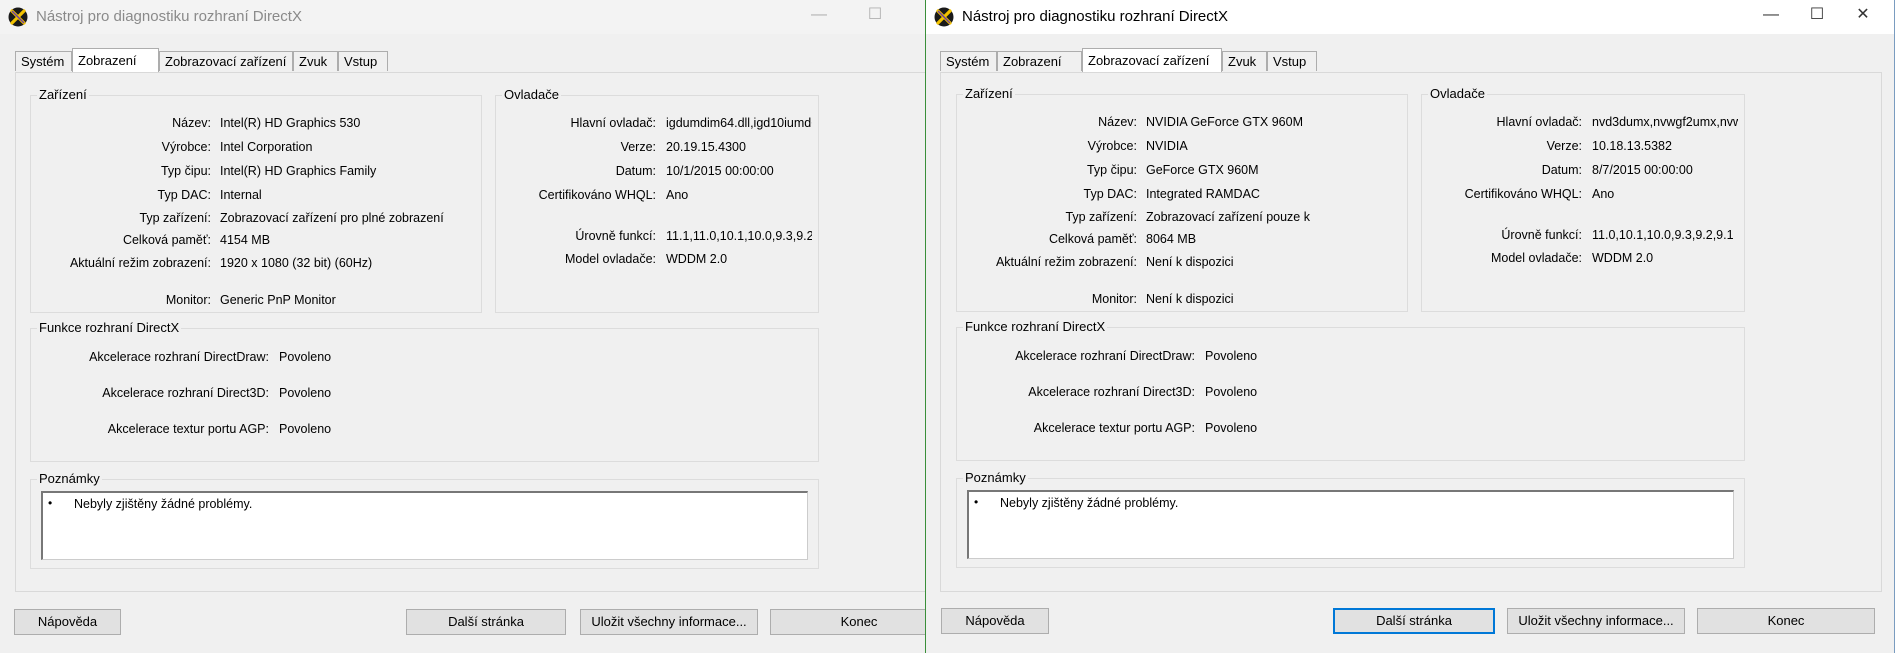 The image size is (1895, 653). What do you see at coordinates (241, 195) in the screenshot?
I see `value: Internal` at bounding box center [241, 195].